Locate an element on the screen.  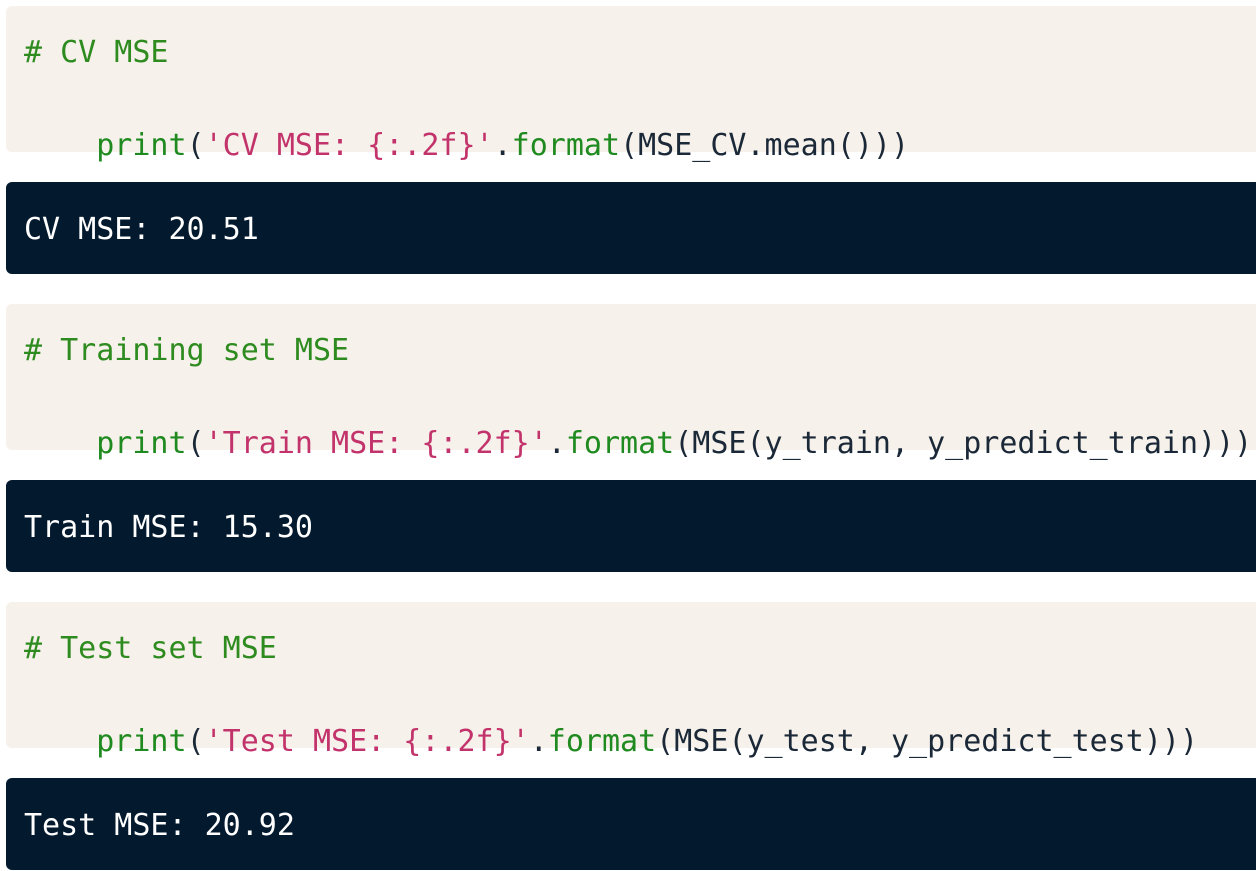
code-token-plain: (MSE(y_train, y_predict_train))) is located at coordinates (963, 443).